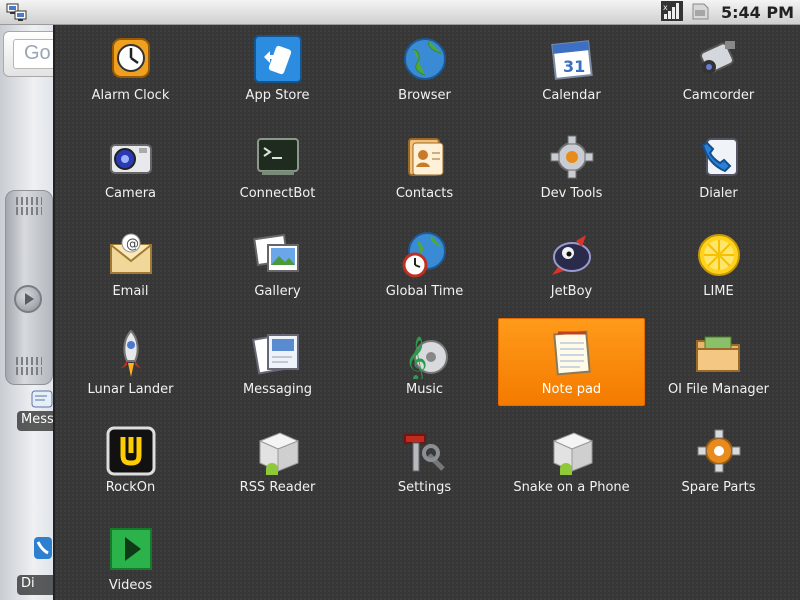  Describe the element at coordinates (719, 451) in the screenshot. I see `spare-parts-icon` at that location.